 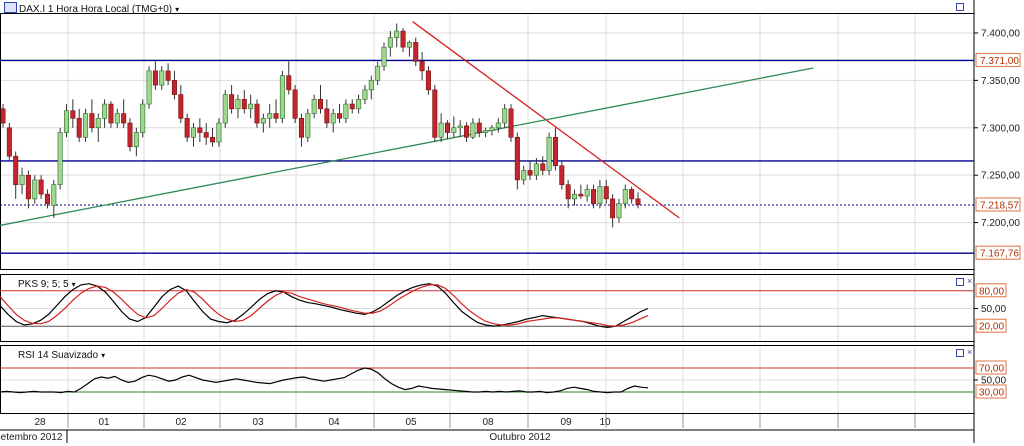 I want to click on price-marker-label: 7.371,00, so click(x=999, y=61).